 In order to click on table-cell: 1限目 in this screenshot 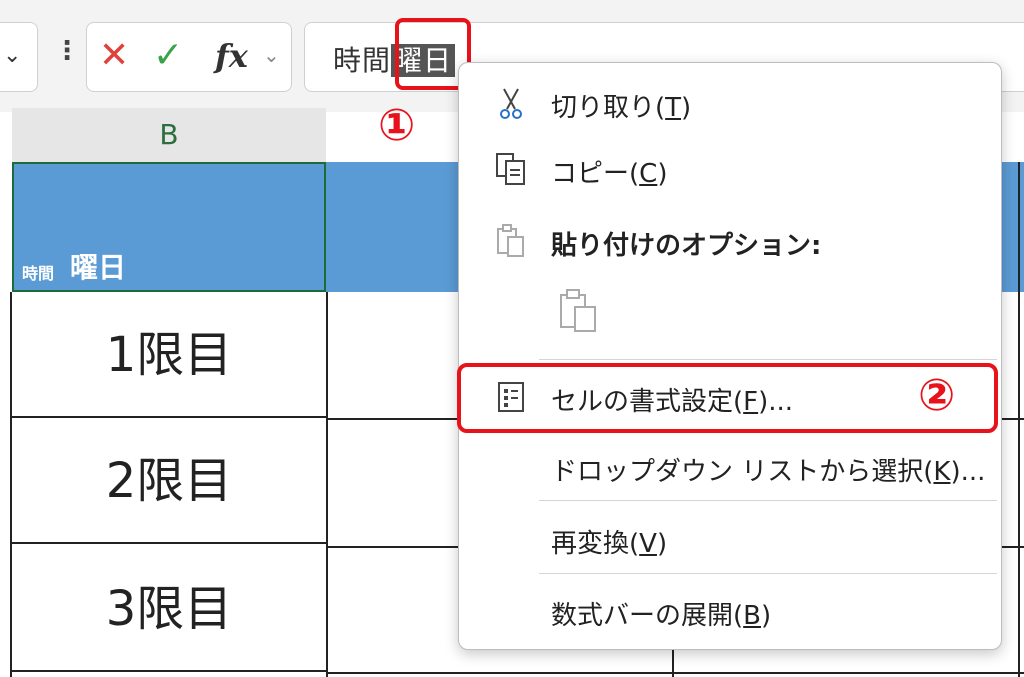, I will do `click(169, 355)`.